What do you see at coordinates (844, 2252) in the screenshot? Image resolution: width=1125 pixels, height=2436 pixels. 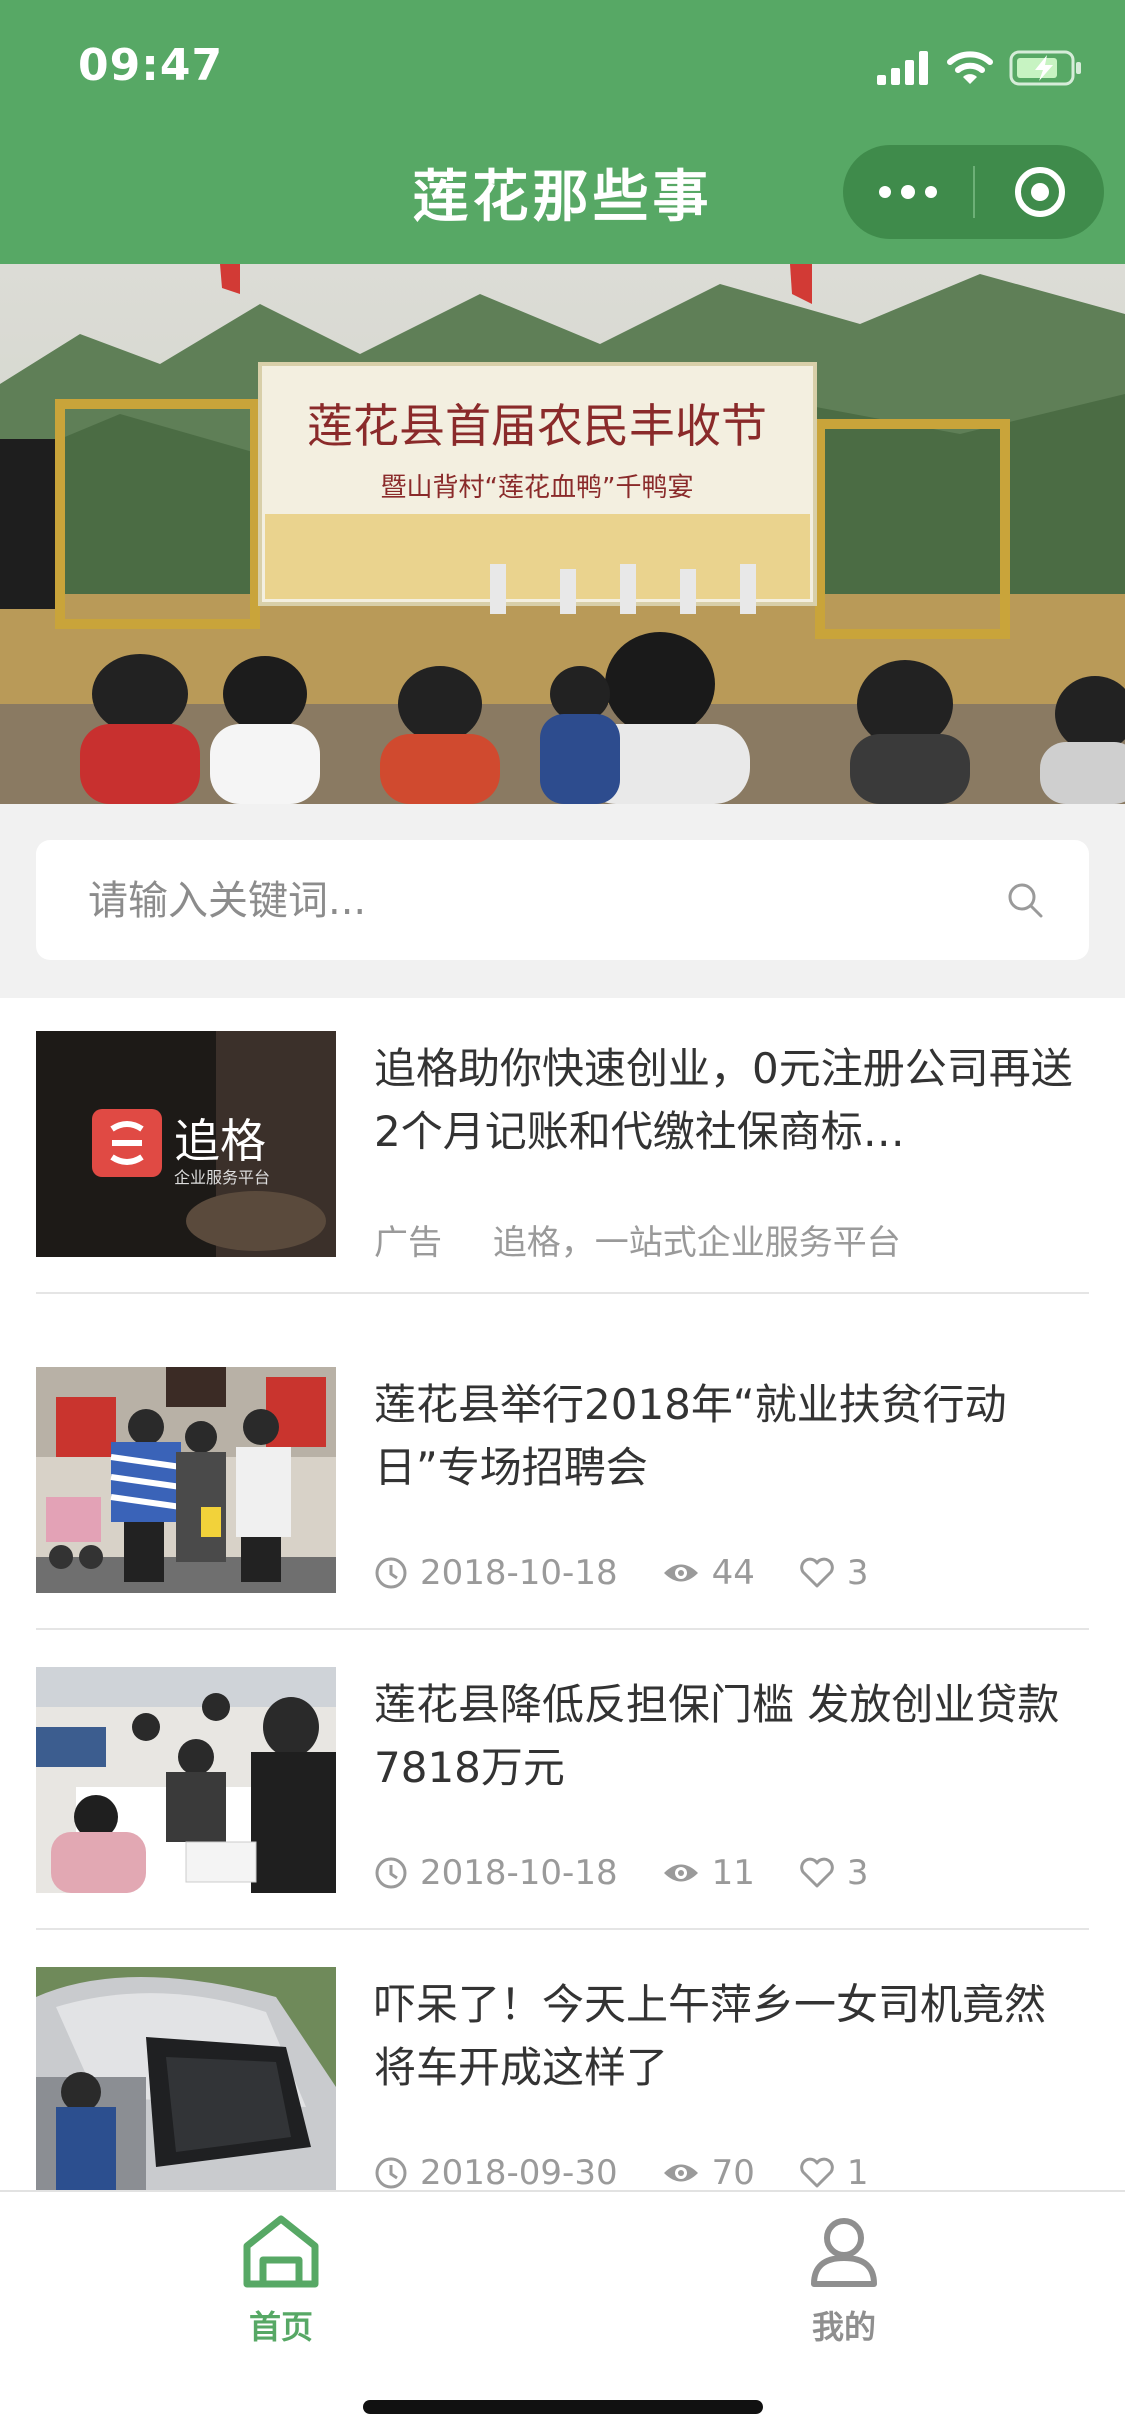 I see `user-icon` at bounding box center [844, 2252].